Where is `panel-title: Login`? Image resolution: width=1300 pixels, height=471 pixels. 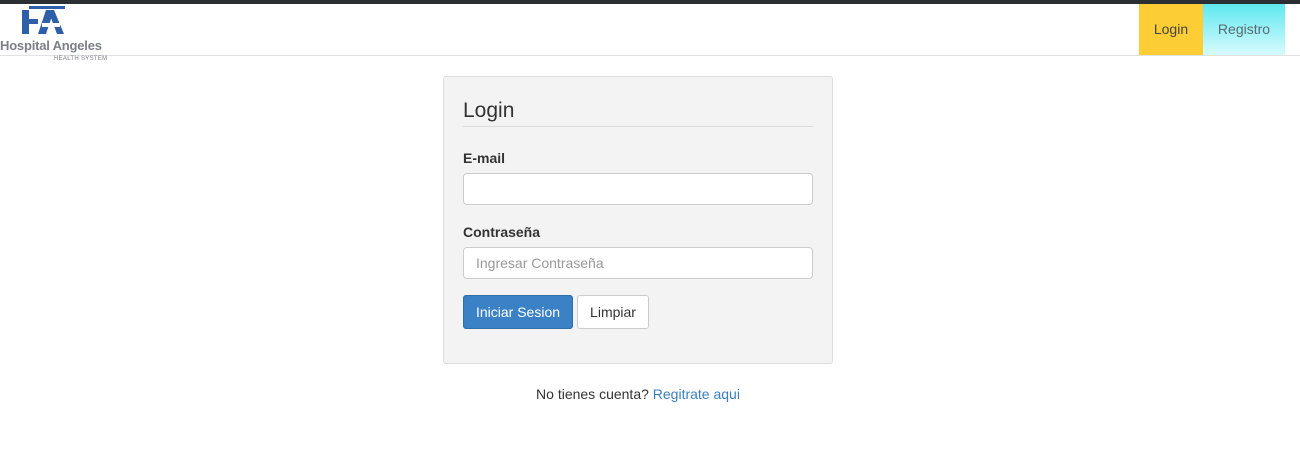
panel-title: Login is located at coordinates (489, 110).